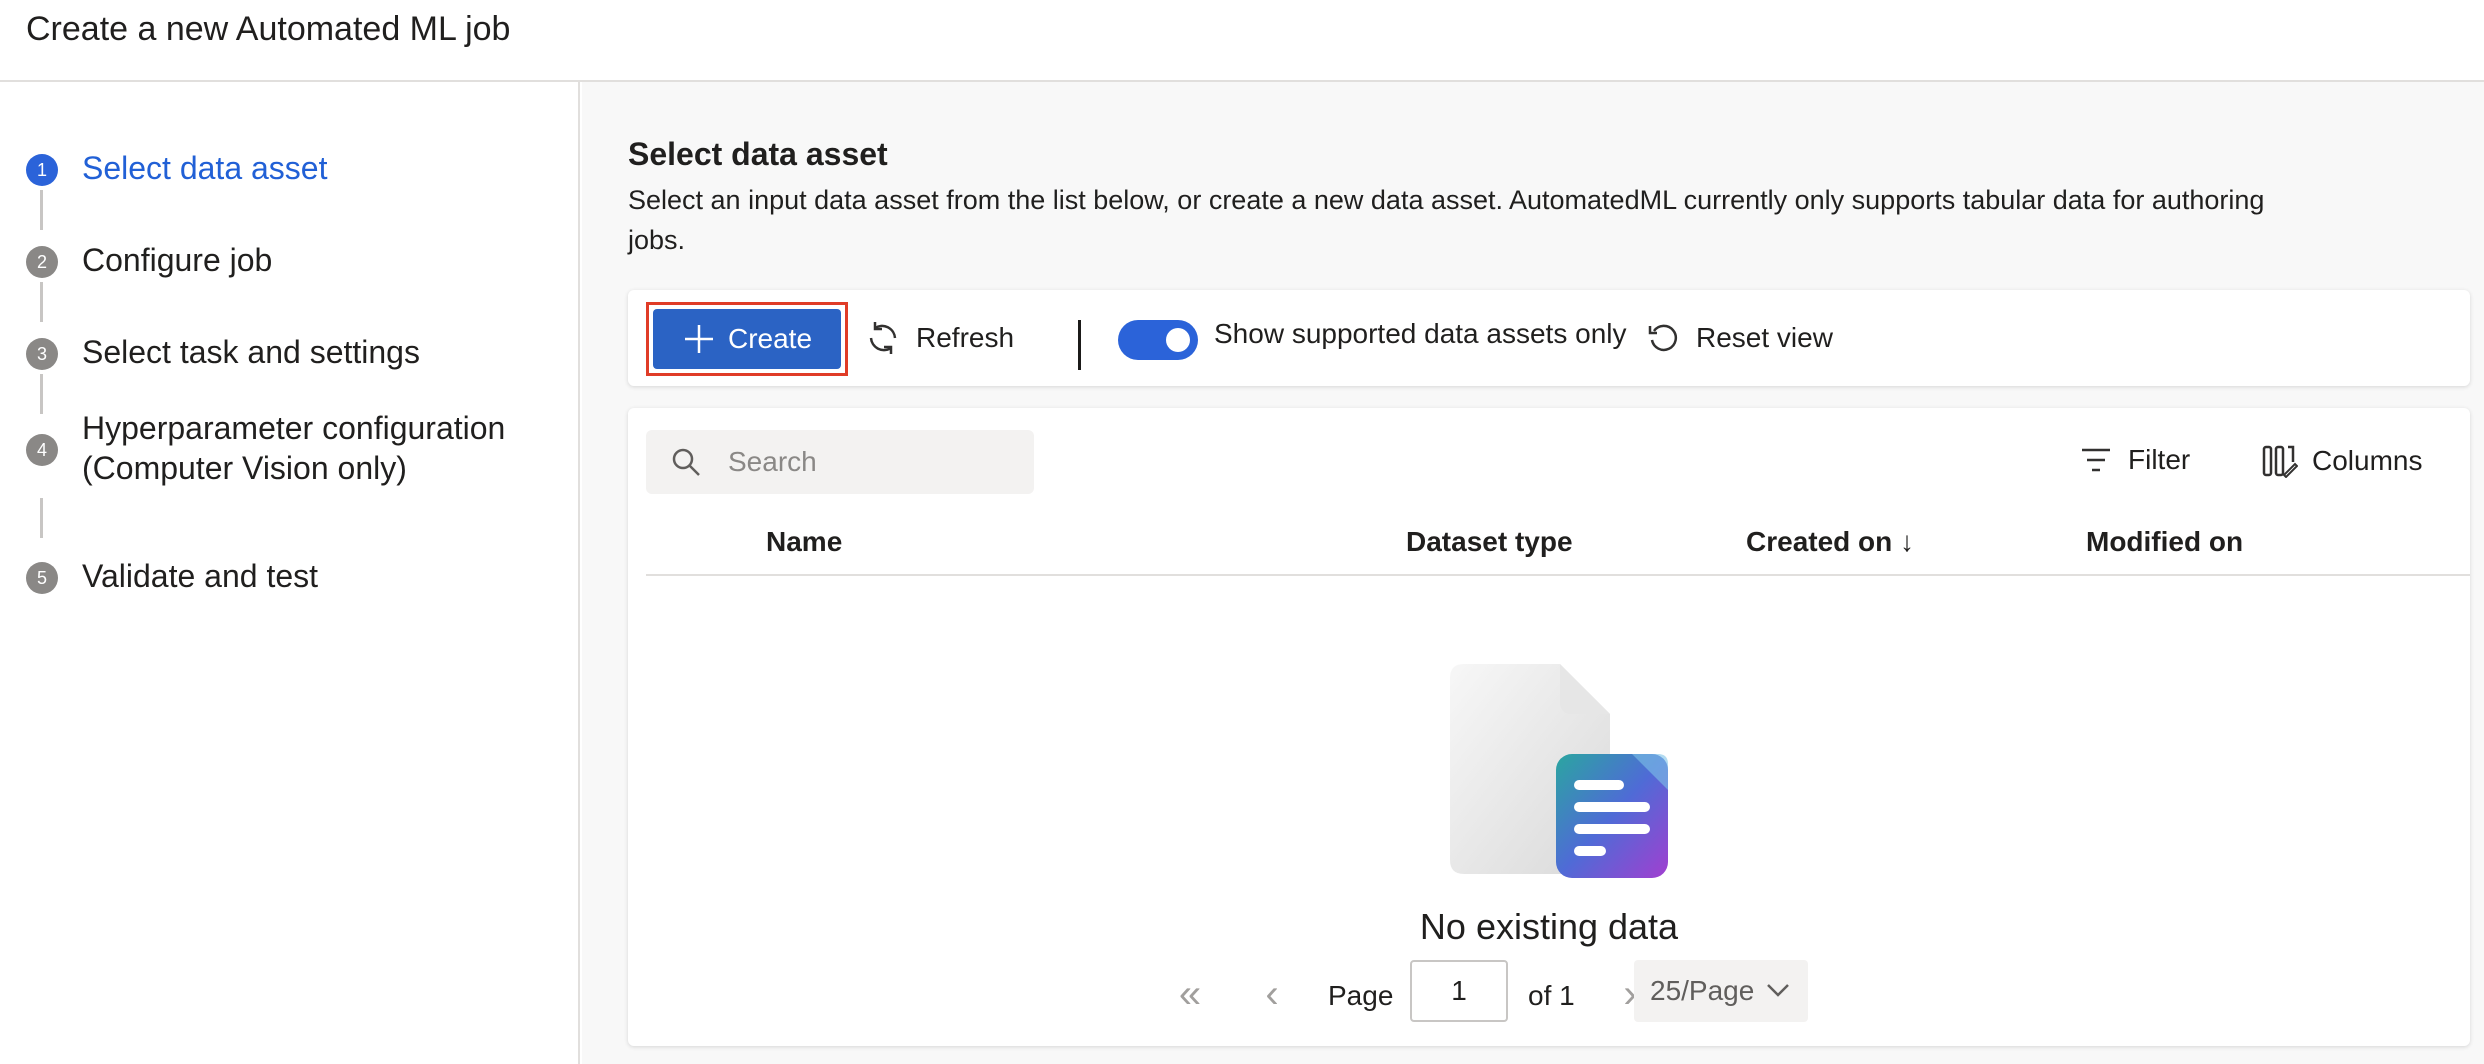 The width and height of the screenshot is (2484, 1064). I want to click on show-supported-toggle-label: Show supported data assets only, so click(1420, 333).